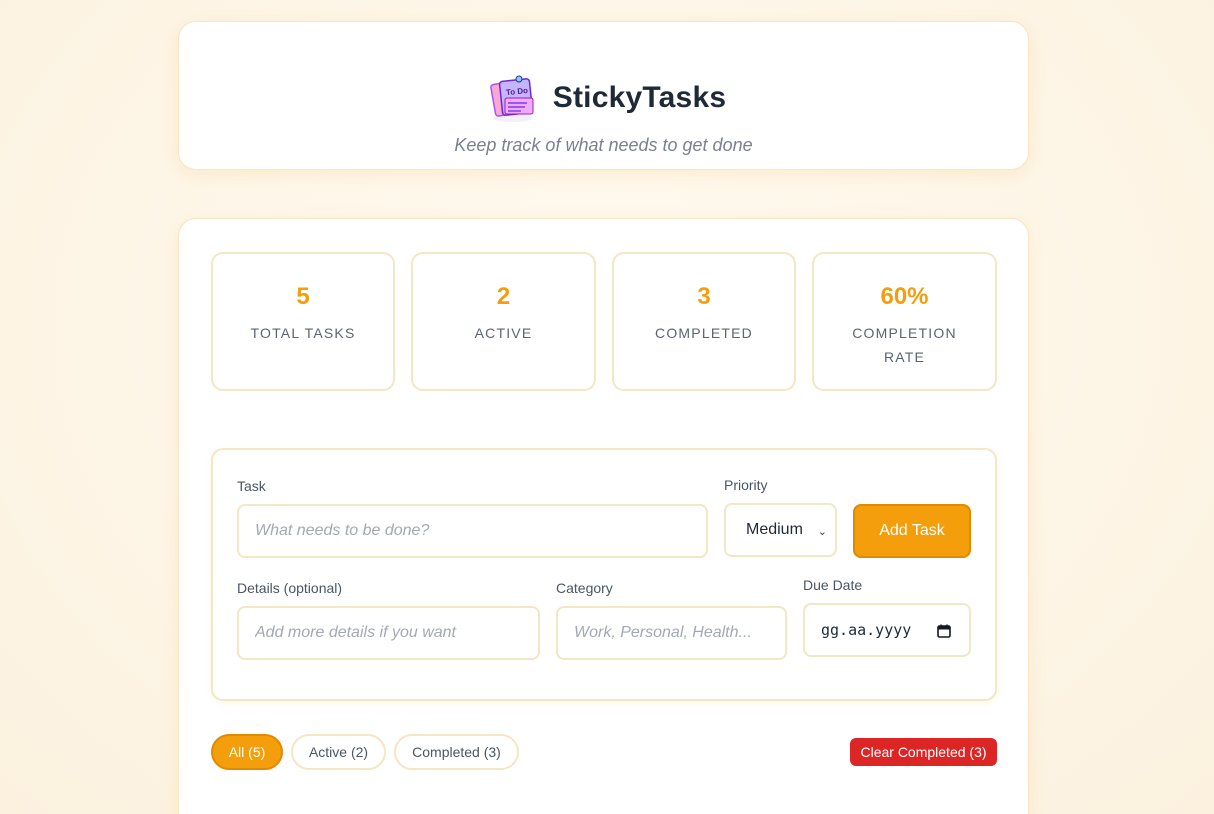  I want to click on due-date-label: Due Date, so click(833, 585).